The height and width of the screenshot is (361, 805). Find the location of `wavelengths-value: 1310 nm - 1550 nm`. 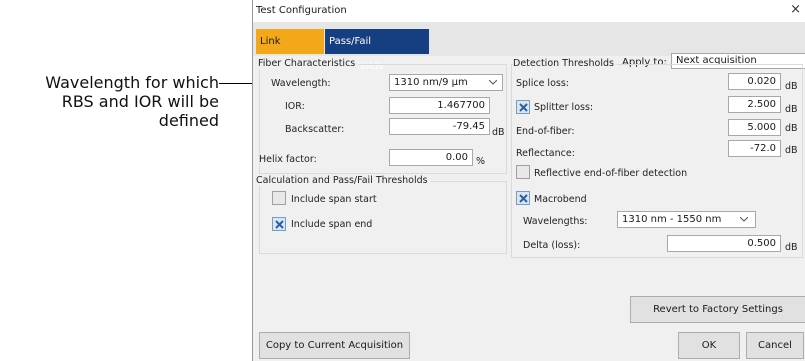

wavelengths-value: 1310 nm - 1550 nm is located at coordinates (672, 219).